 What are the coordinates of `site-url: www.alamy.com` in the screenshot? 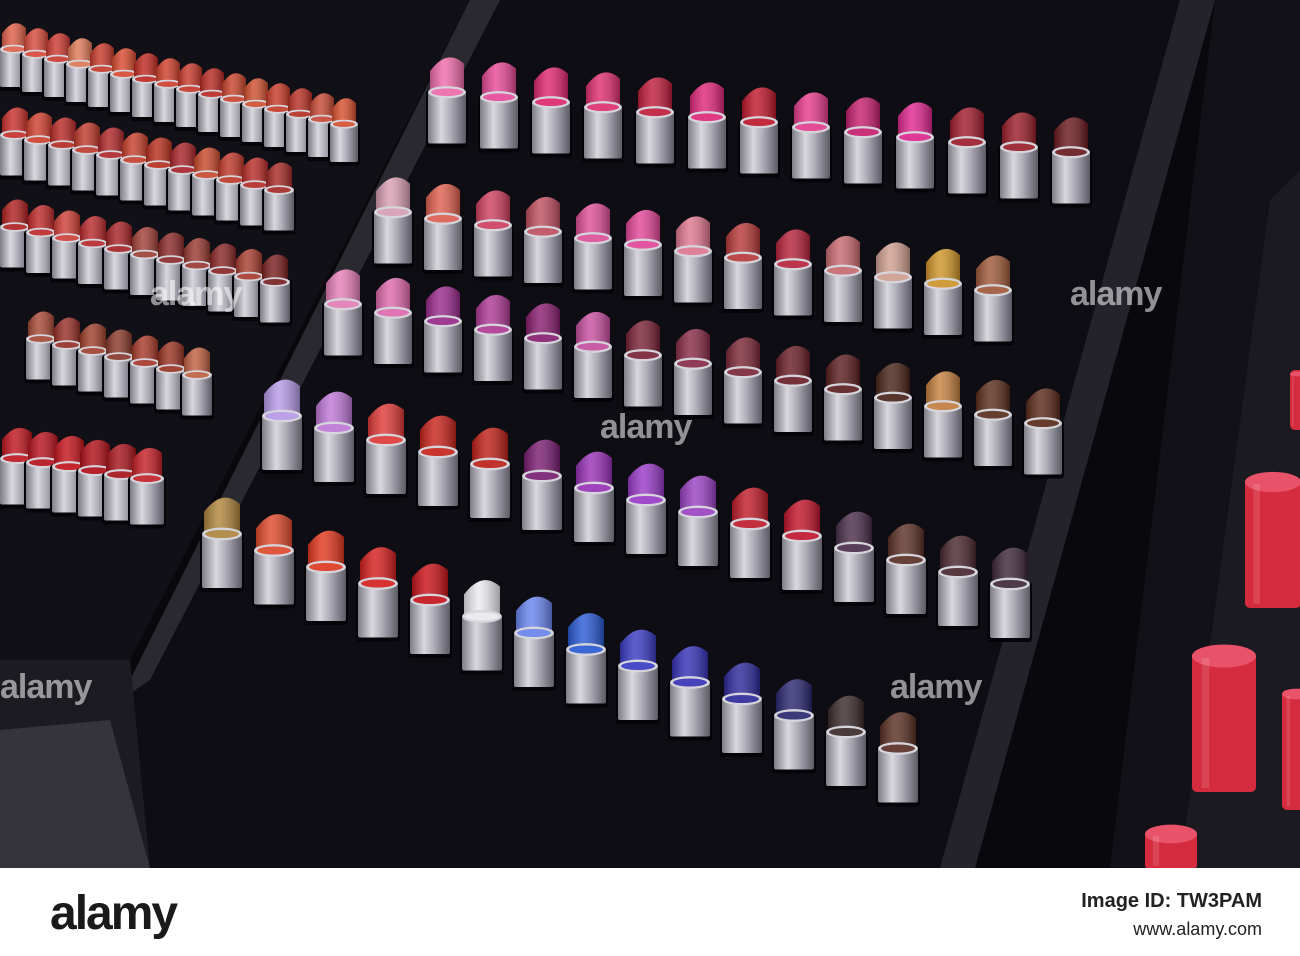 It's located at (1197, 929).